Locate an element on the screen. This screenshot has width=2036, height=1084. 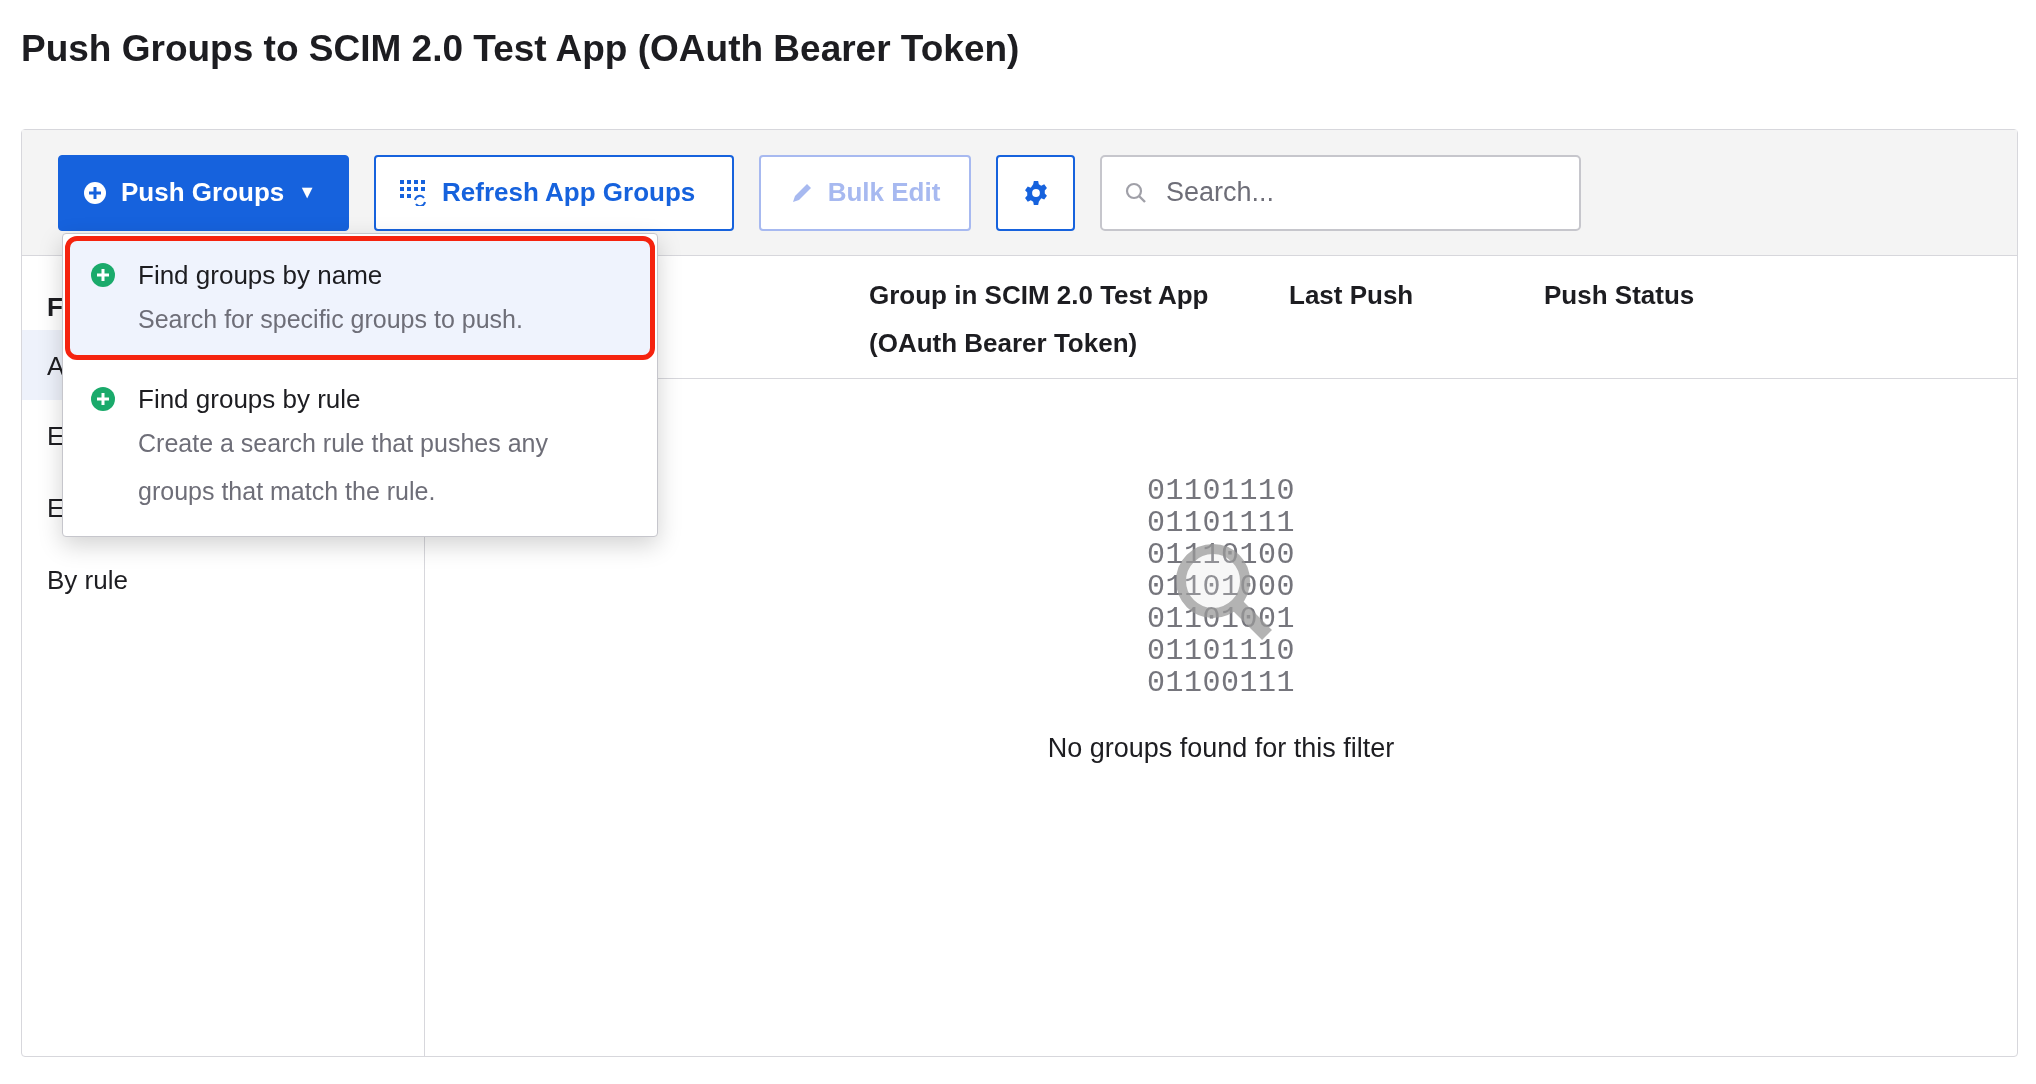
menu-item: Find groups by name Search for specific groups to push. is located at coordinates (360, 298).